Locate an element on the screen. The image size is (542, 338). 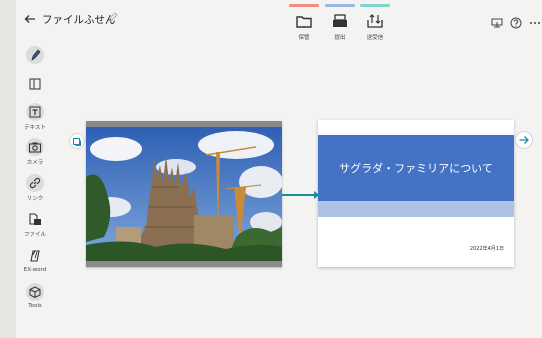
send-receive-accent-bar is located at coordinates (375, 5).